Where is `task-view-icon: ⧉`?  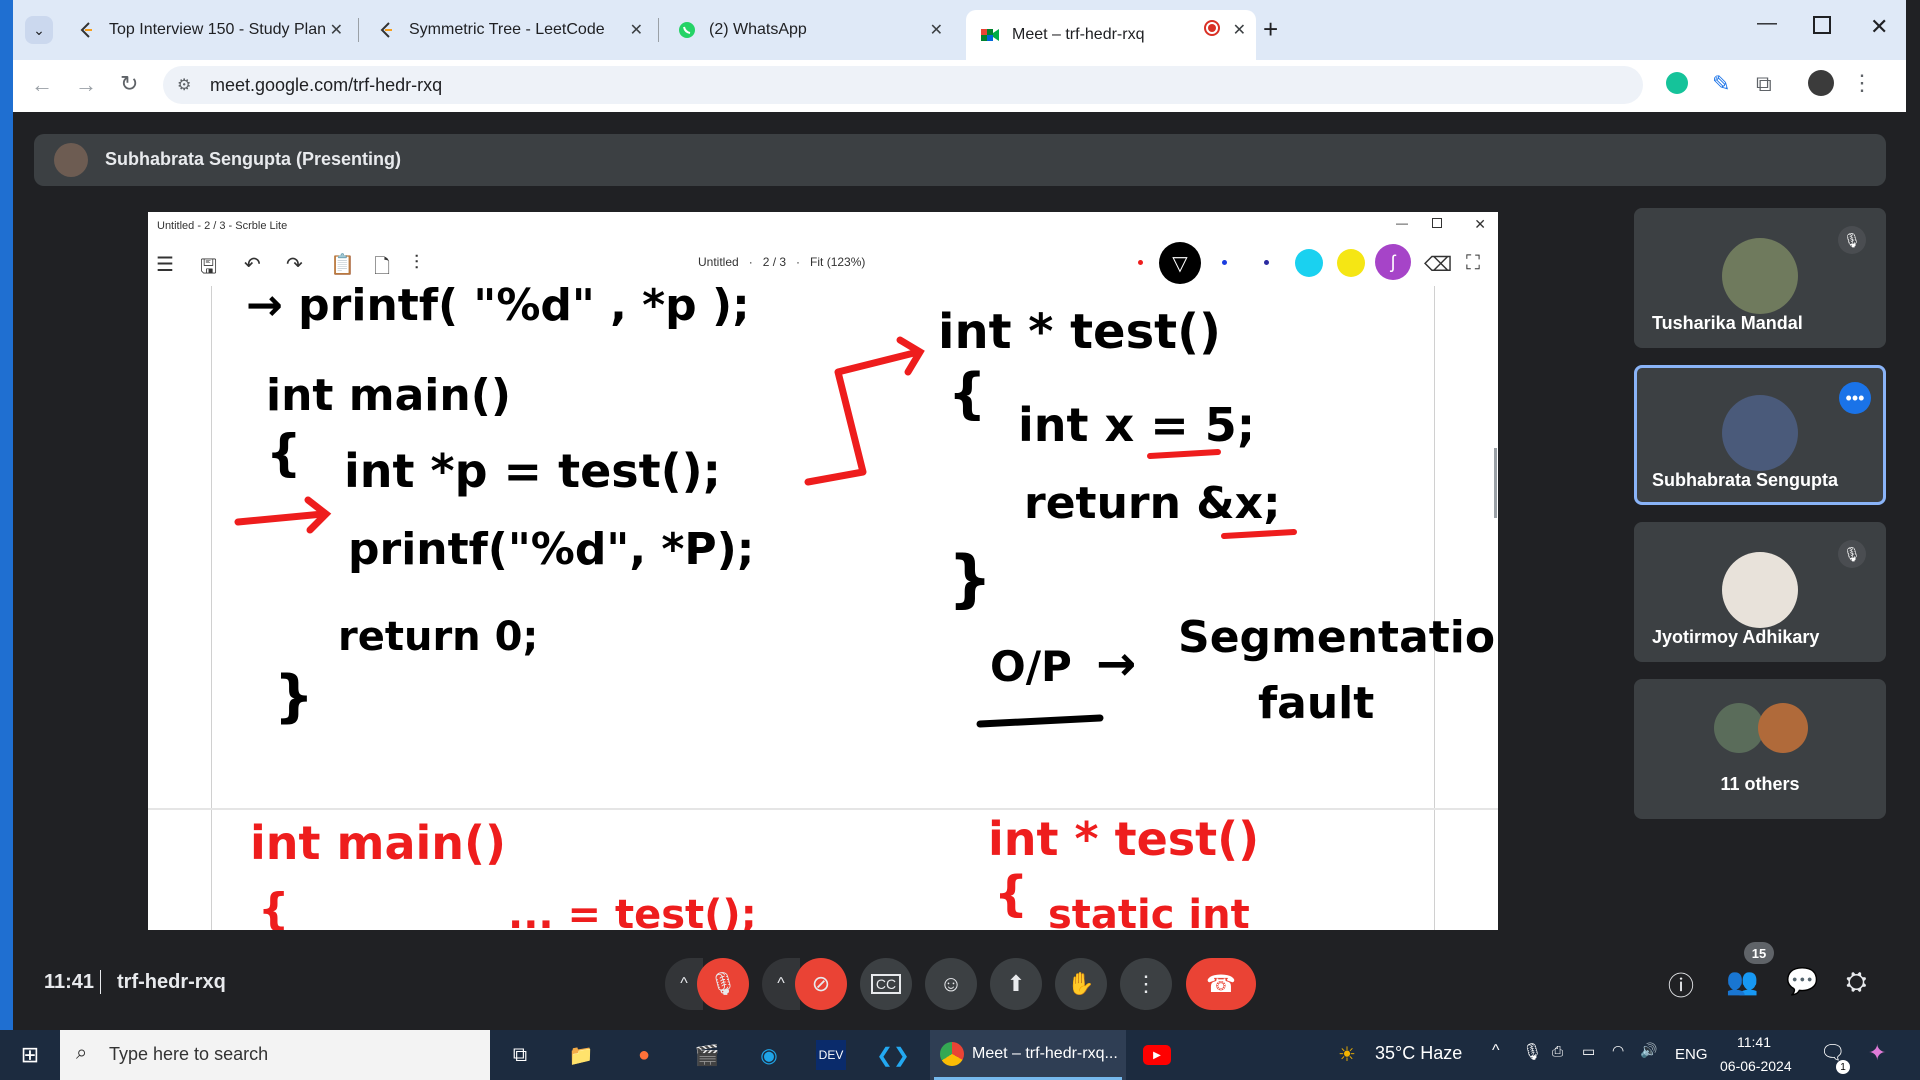 task-view-icon: ⧉ is located at coordinates (520, 1055).